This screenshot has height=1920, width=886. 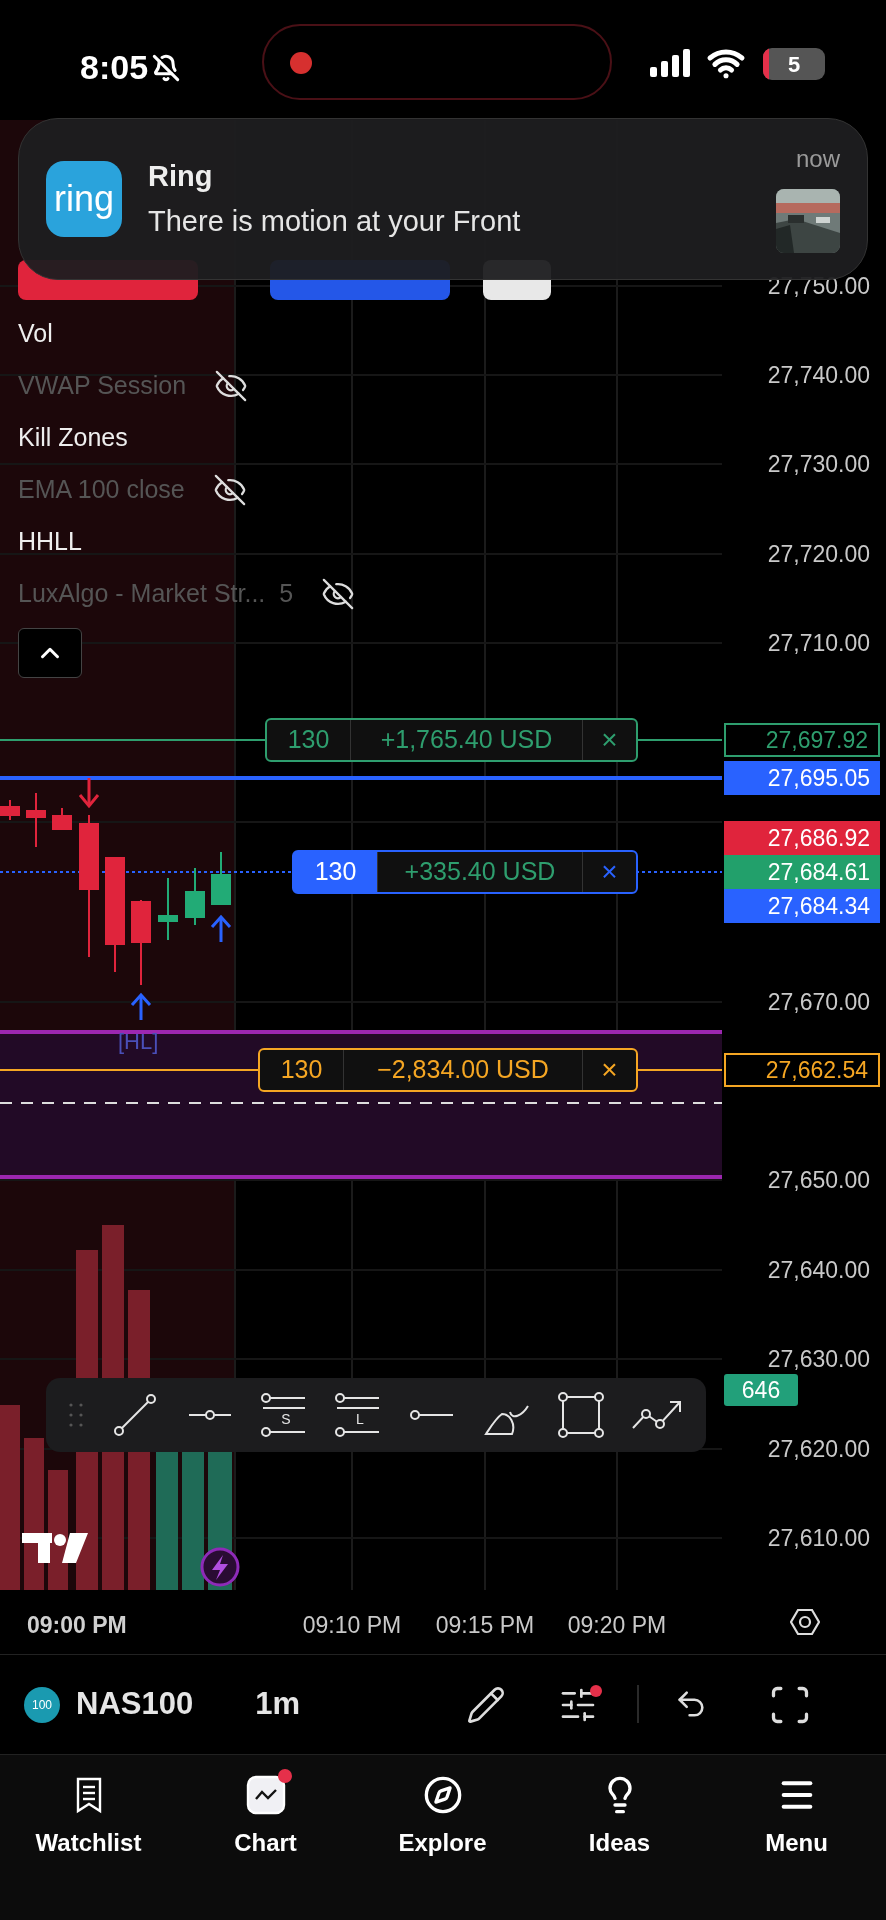 What do you see at coordinates (486, 1705) in the screenshot?
I see `pencil-icon` at bounding box center [486, 1705].